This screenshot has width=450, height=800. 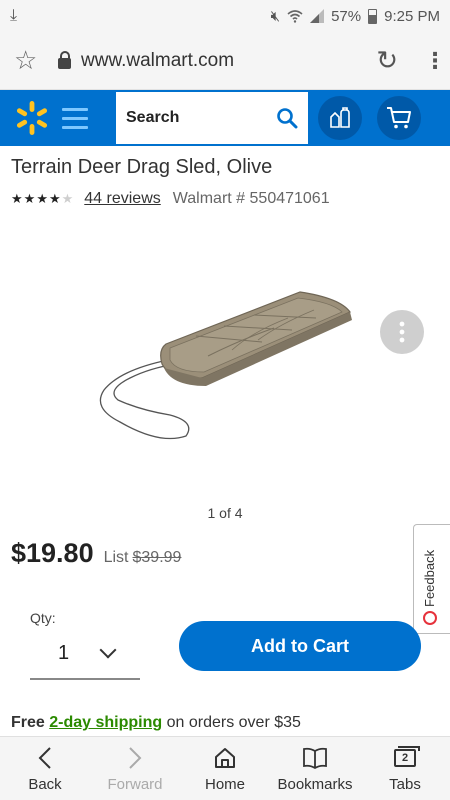 What do you see at coordinates (43, 618) in the screenshot?
I see `qty-label: Qty:` at bounding box center [43, 618].